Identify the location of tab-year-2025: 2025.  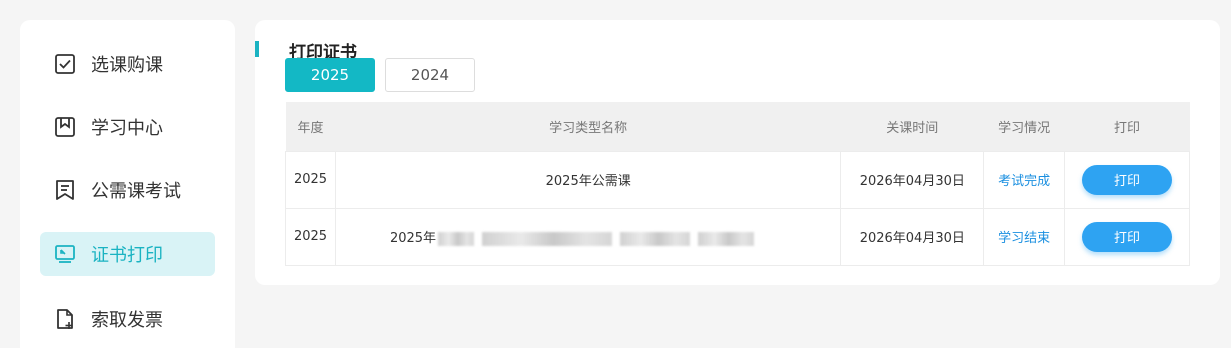
(330, 75).